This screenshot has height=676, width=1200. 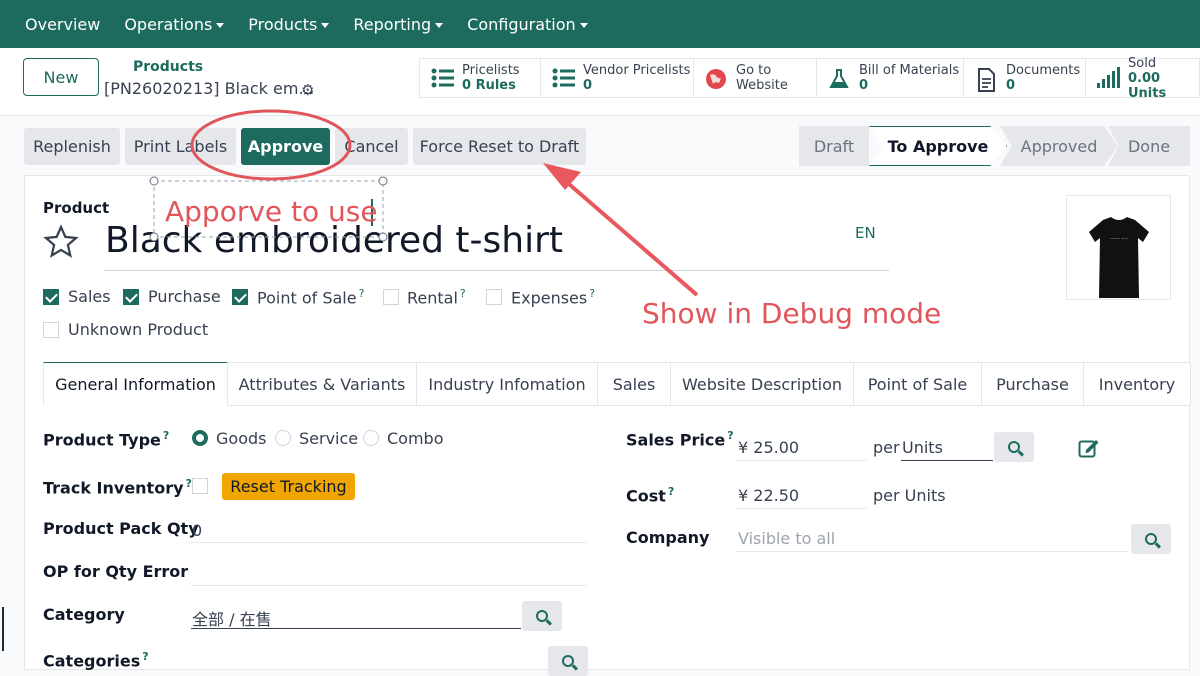 I want to click on sales-price-text: Sales Price, so click(x=676, y=440).